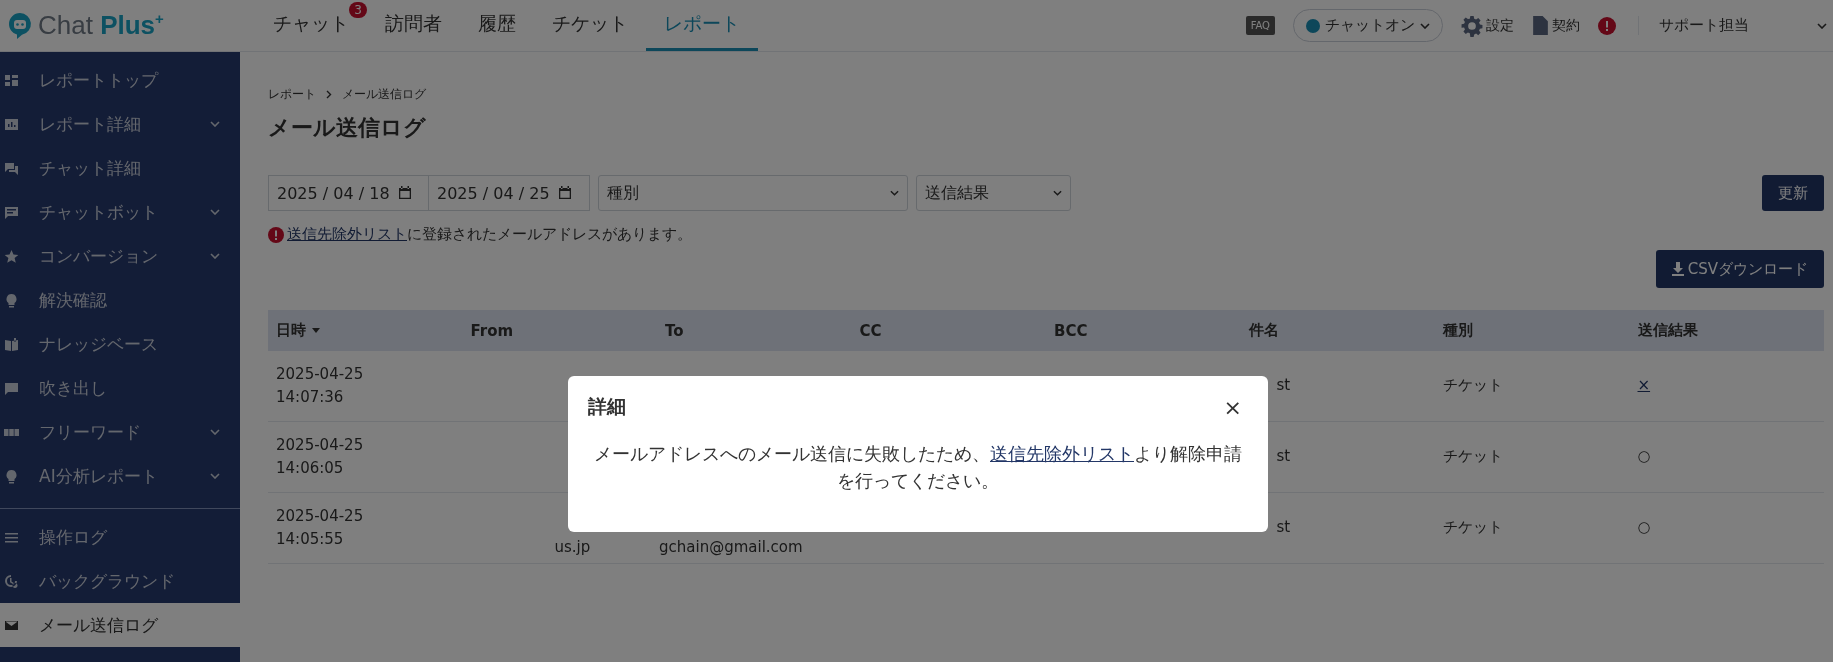 The image size is (1833, 662). Describe the element at coordinates (489, 234) in the screenshot. I see `warning-message: 送信先除外リスト に登録されたメールアドレスがあります。` at that location.